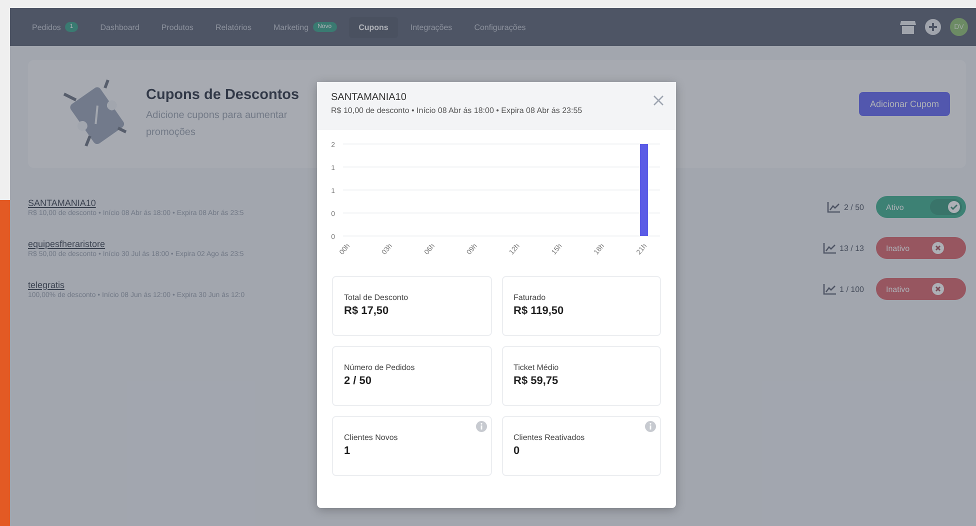  Describe the element at coordinates (371, 437) in the screenshot. I see `stat-label: Clientes Novos` at that location.